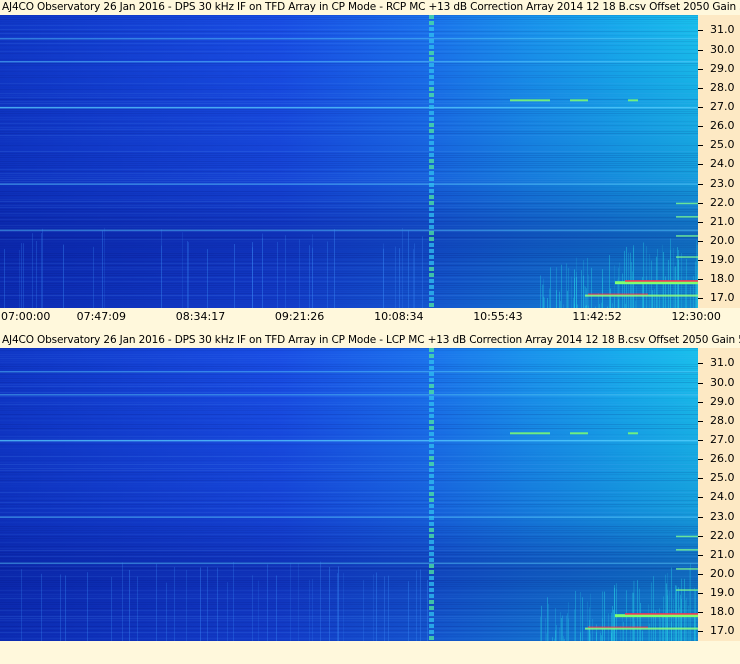 The height and width of the screenshot is (664, 740). What do you see at coordinates (722, 202) in the screenshot?
I see `y-tick-label: 22.0` at bounding box center [722, 202].